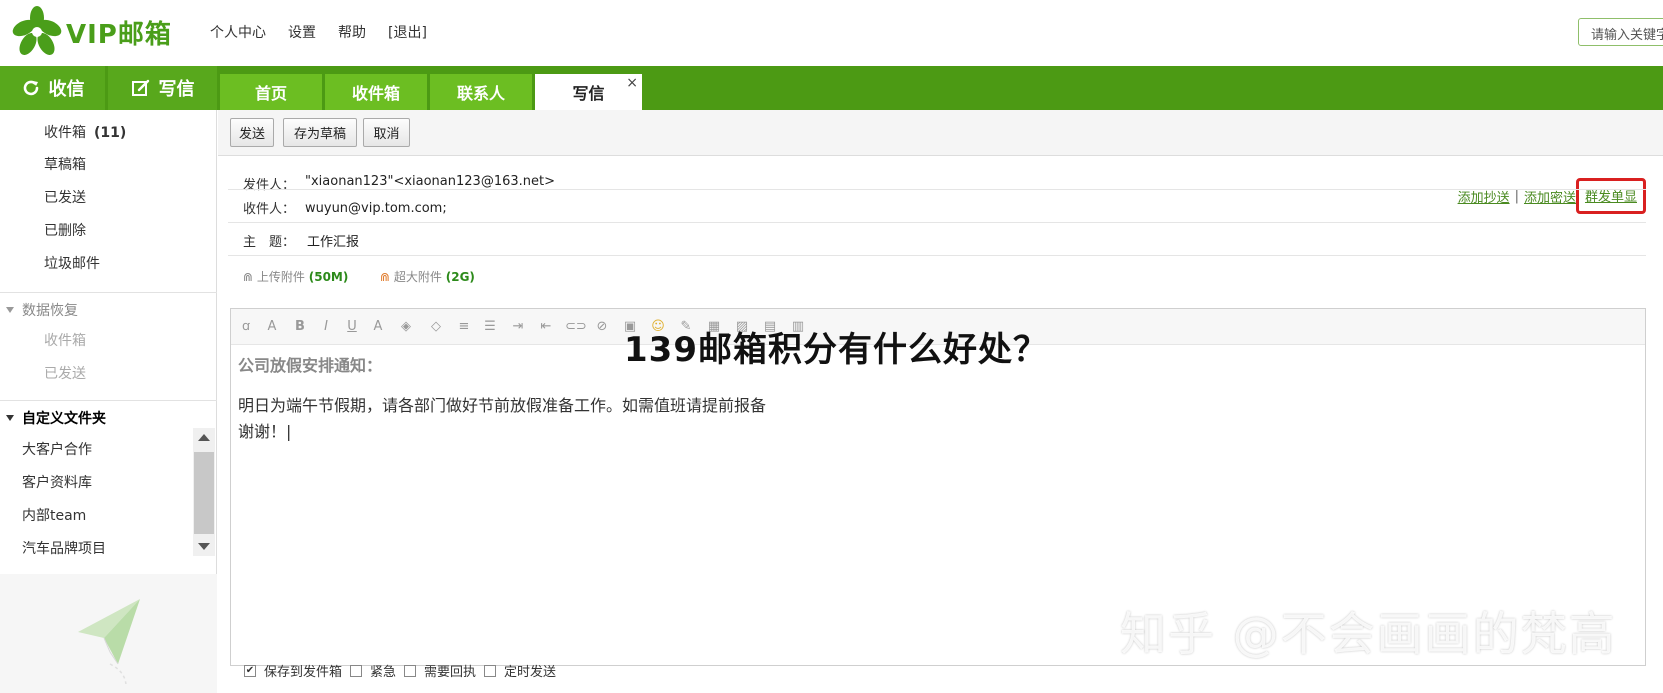 This screenshot has width=1663, height=693. I want to click on scroll-thumb, so click(204, 493).